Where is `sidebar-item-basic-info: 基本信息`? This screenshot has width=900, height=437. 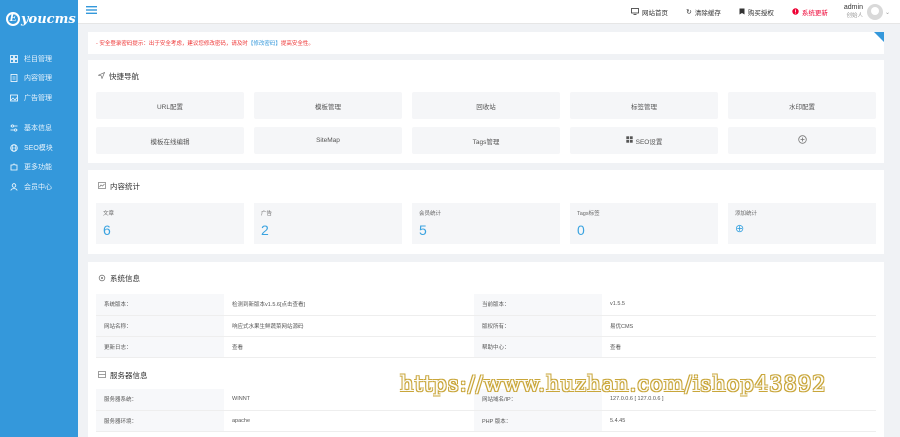
sidebar-item-basic-info: 基本信息 is located at coordinates (39, 129).